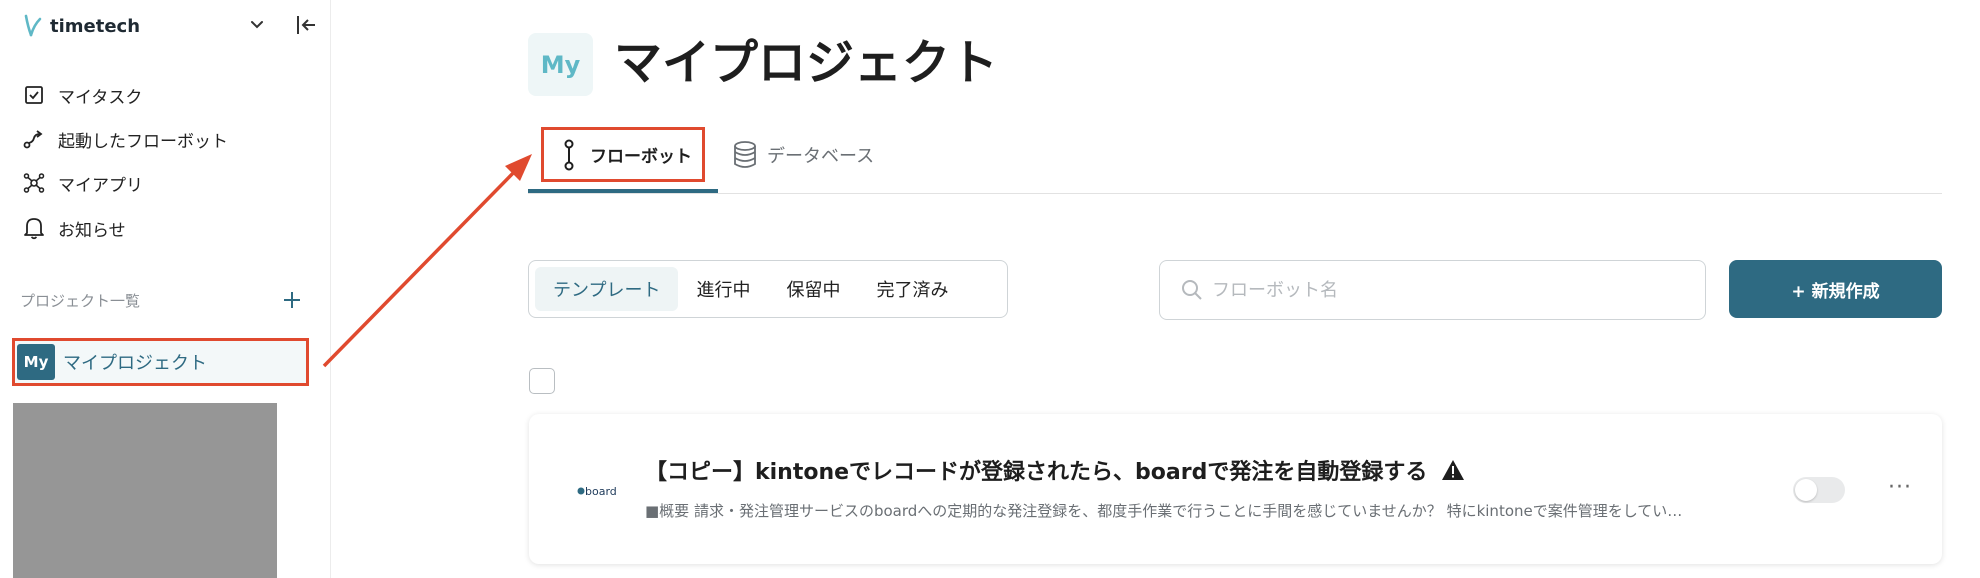  Describe the element at coordinates (34, 183) in the screenshot. I see `apps-network-icon` at that location.